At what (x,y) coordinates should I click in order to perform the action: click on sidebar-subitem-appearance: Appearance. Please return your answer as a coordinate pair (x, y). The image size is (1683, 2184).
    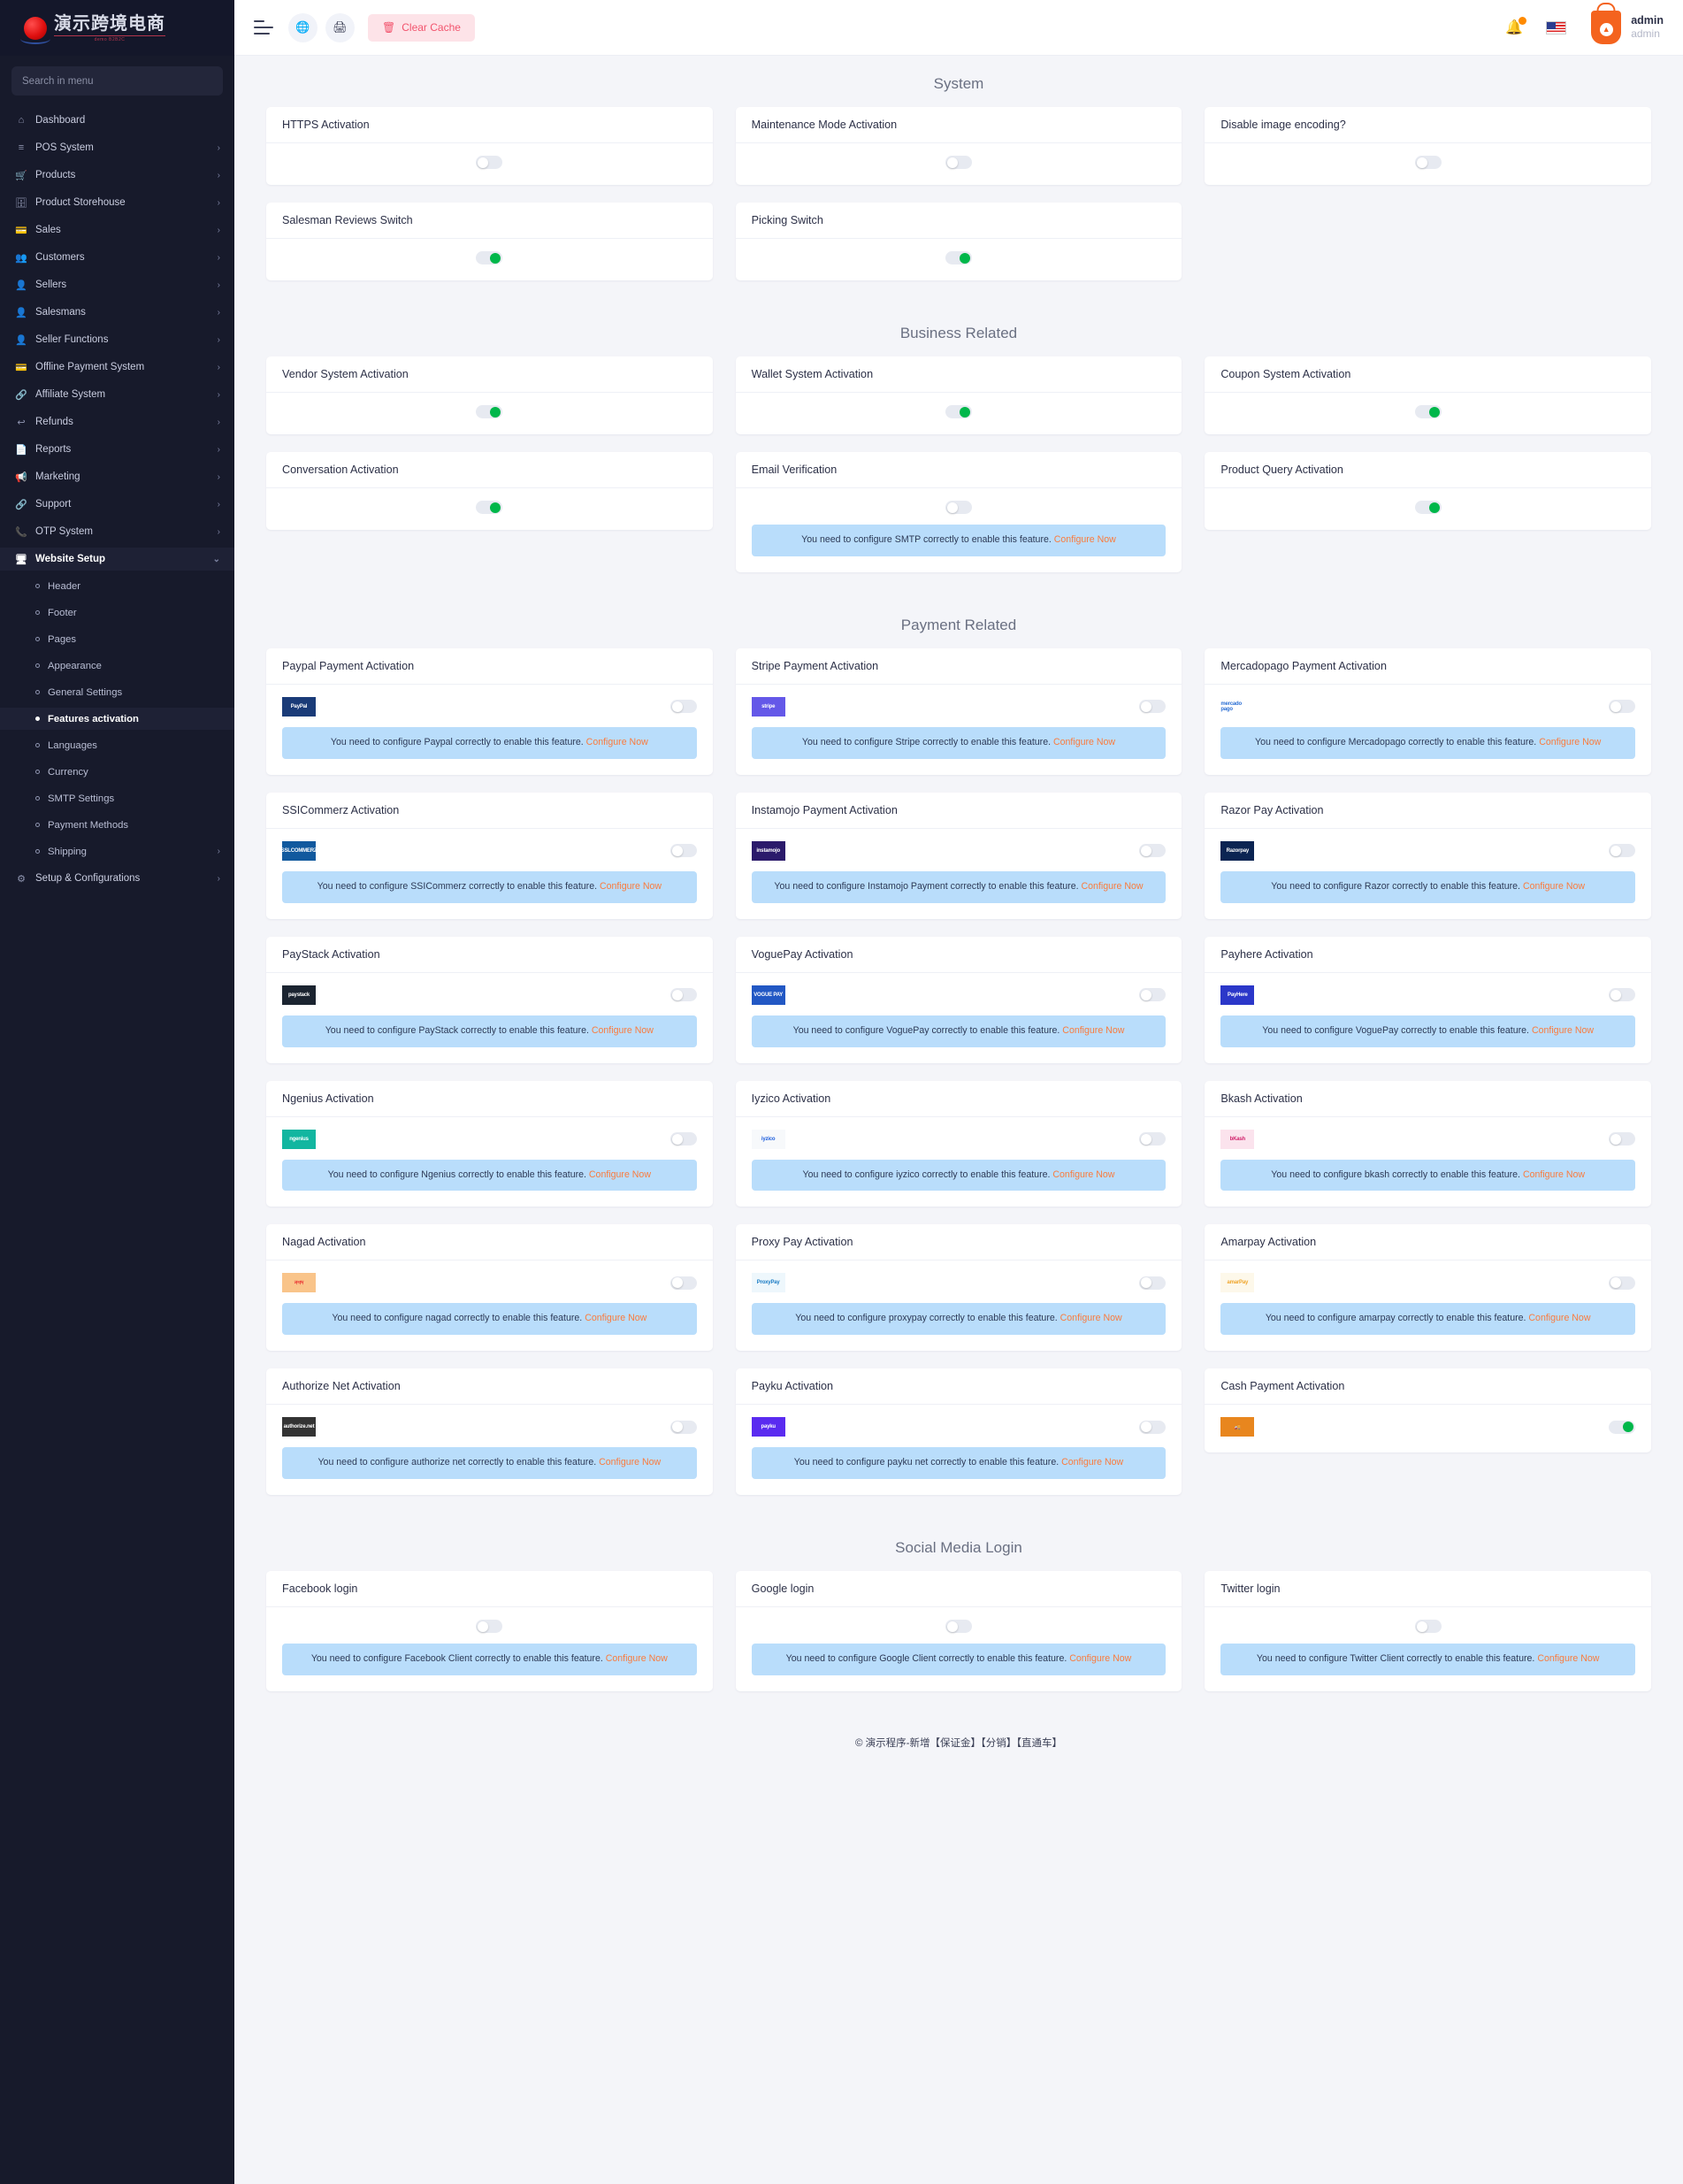
    Looking at the image, I should click on (117, 666).